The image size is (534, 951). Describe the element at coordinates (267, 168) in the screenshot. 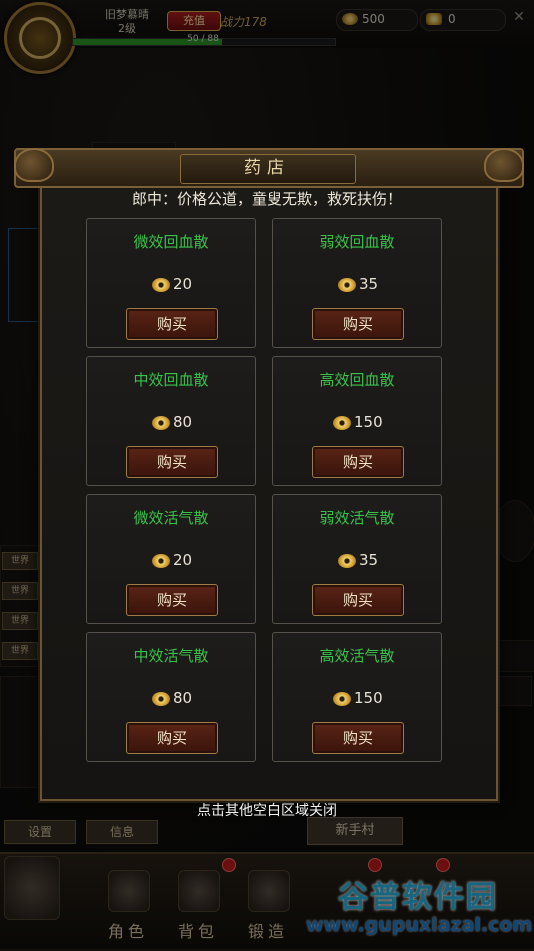

I see `shop-title: 药店` at that location.